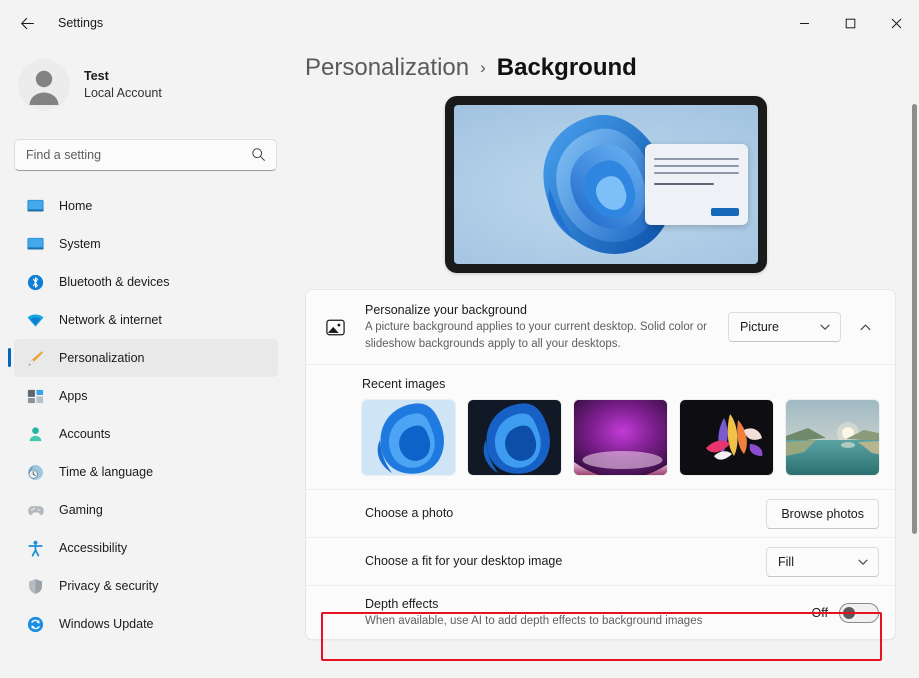 The image size is (919, 678). What do you see at coordinates (35, 624) in the screenshot?
I see `update-refresh-icon` at bounding box center [35, 624].